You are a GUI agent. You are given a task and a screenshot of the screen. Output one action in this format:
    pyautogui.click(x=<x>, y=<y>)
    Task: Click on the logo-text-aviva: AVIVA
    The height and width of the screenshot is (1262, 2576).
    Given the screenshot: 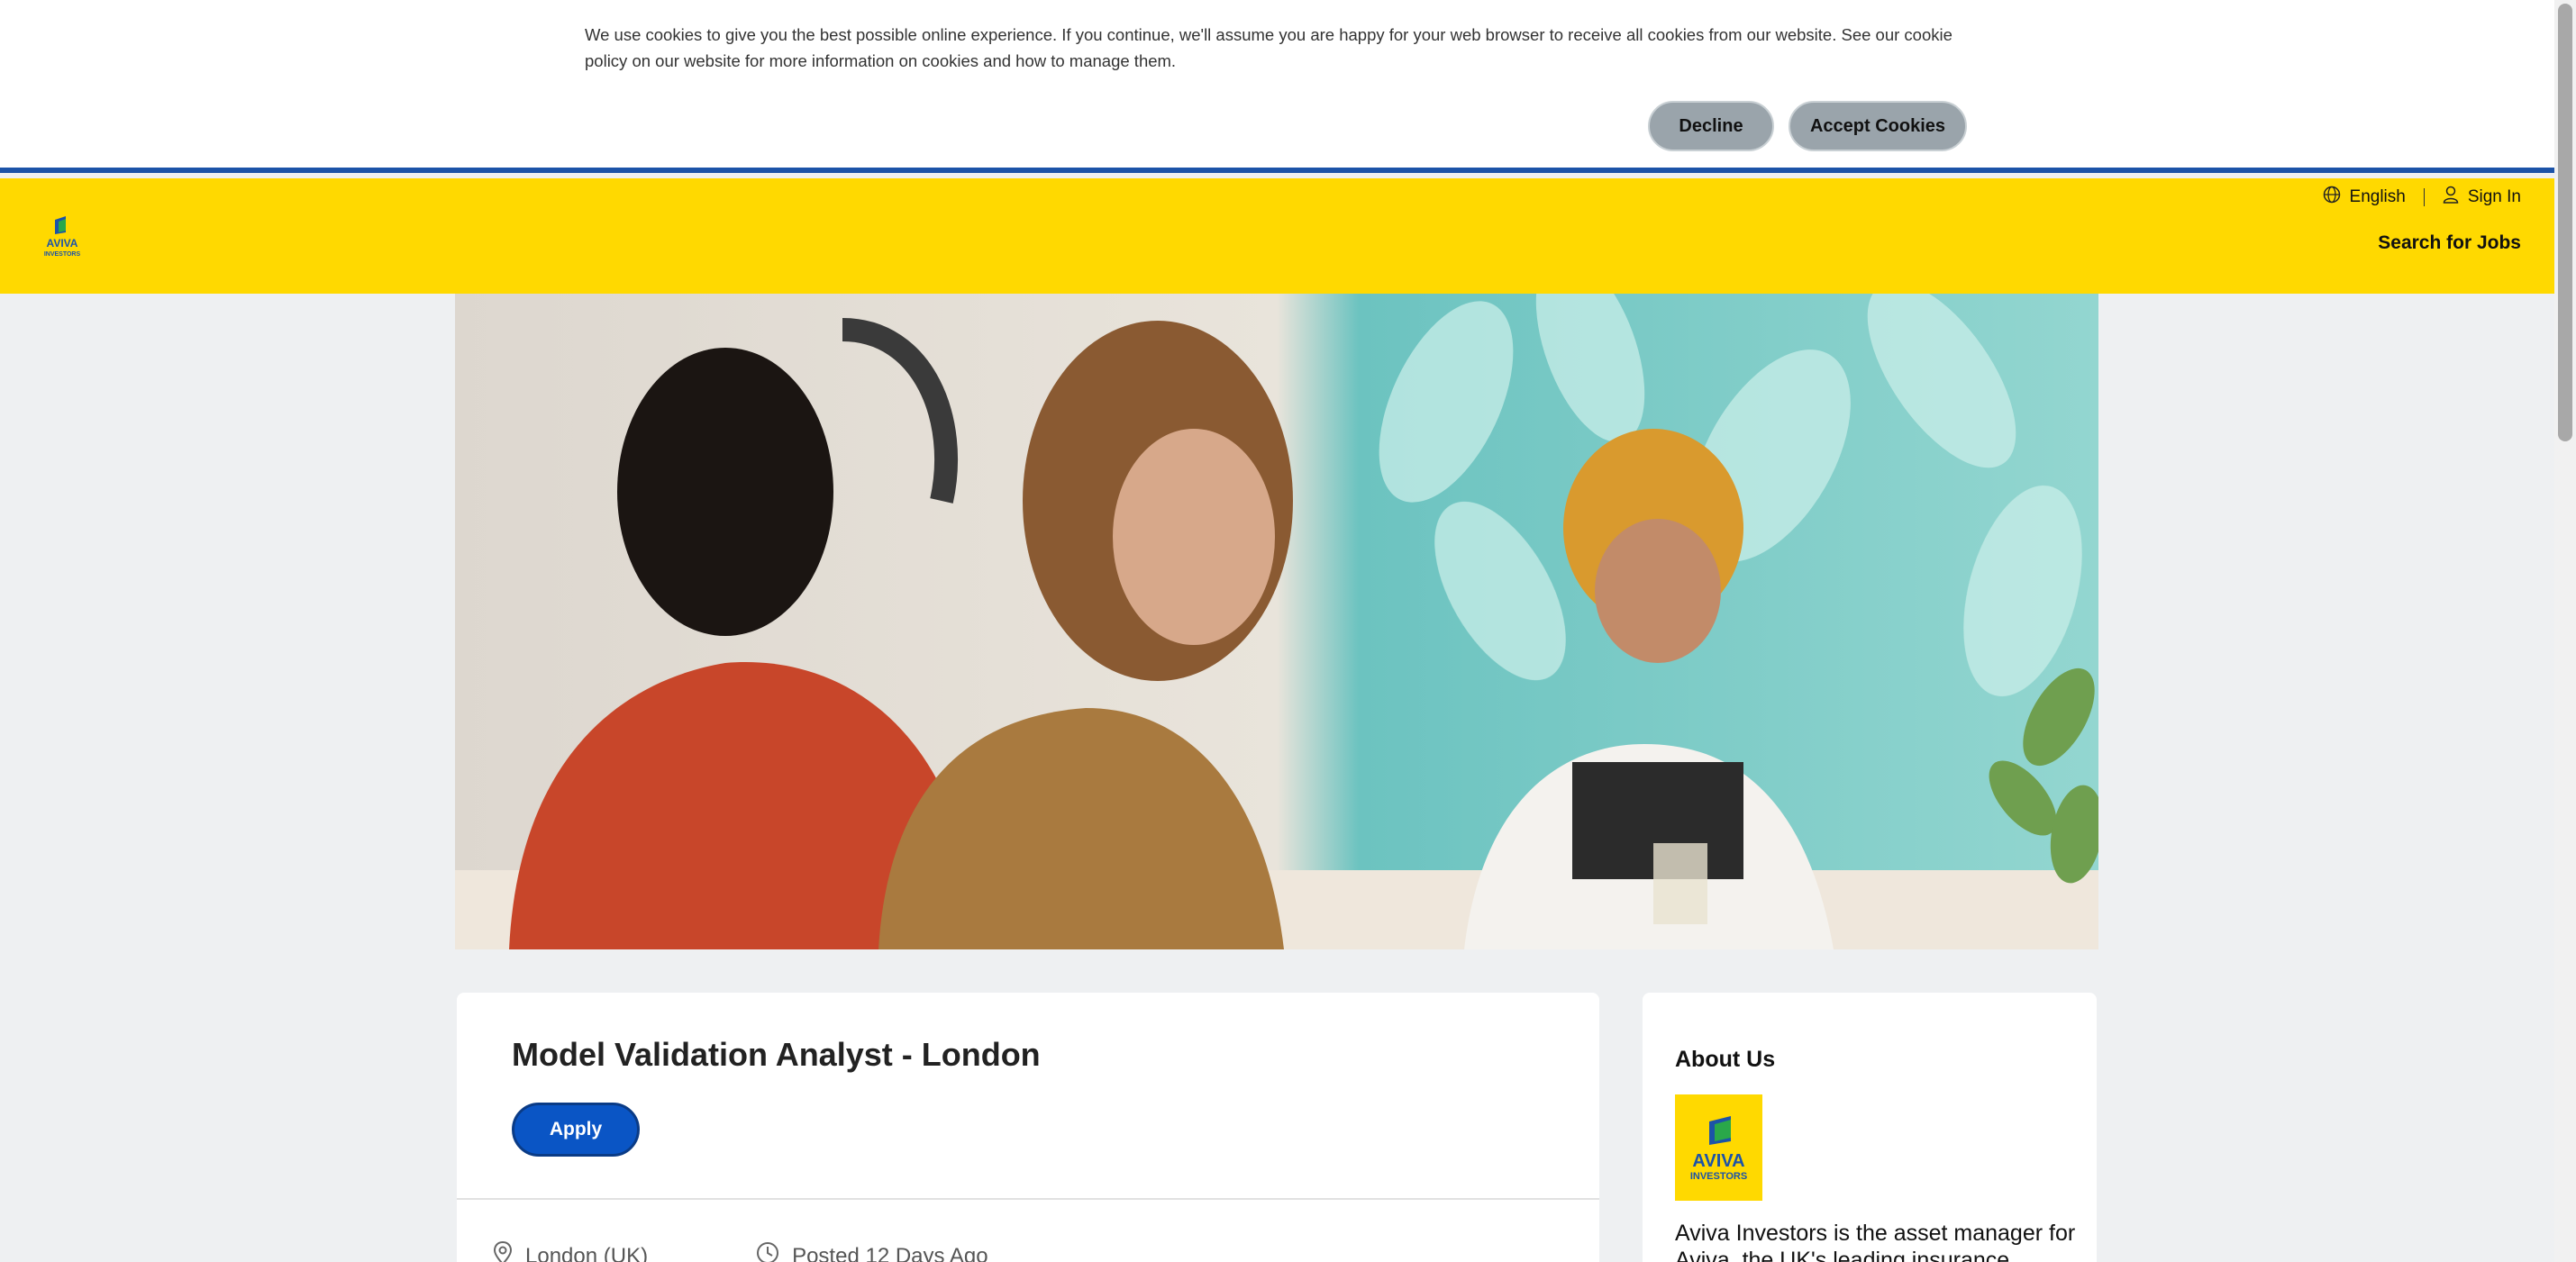 What is the action you would take?
    pyautogui.click(x=62, y=243)
    